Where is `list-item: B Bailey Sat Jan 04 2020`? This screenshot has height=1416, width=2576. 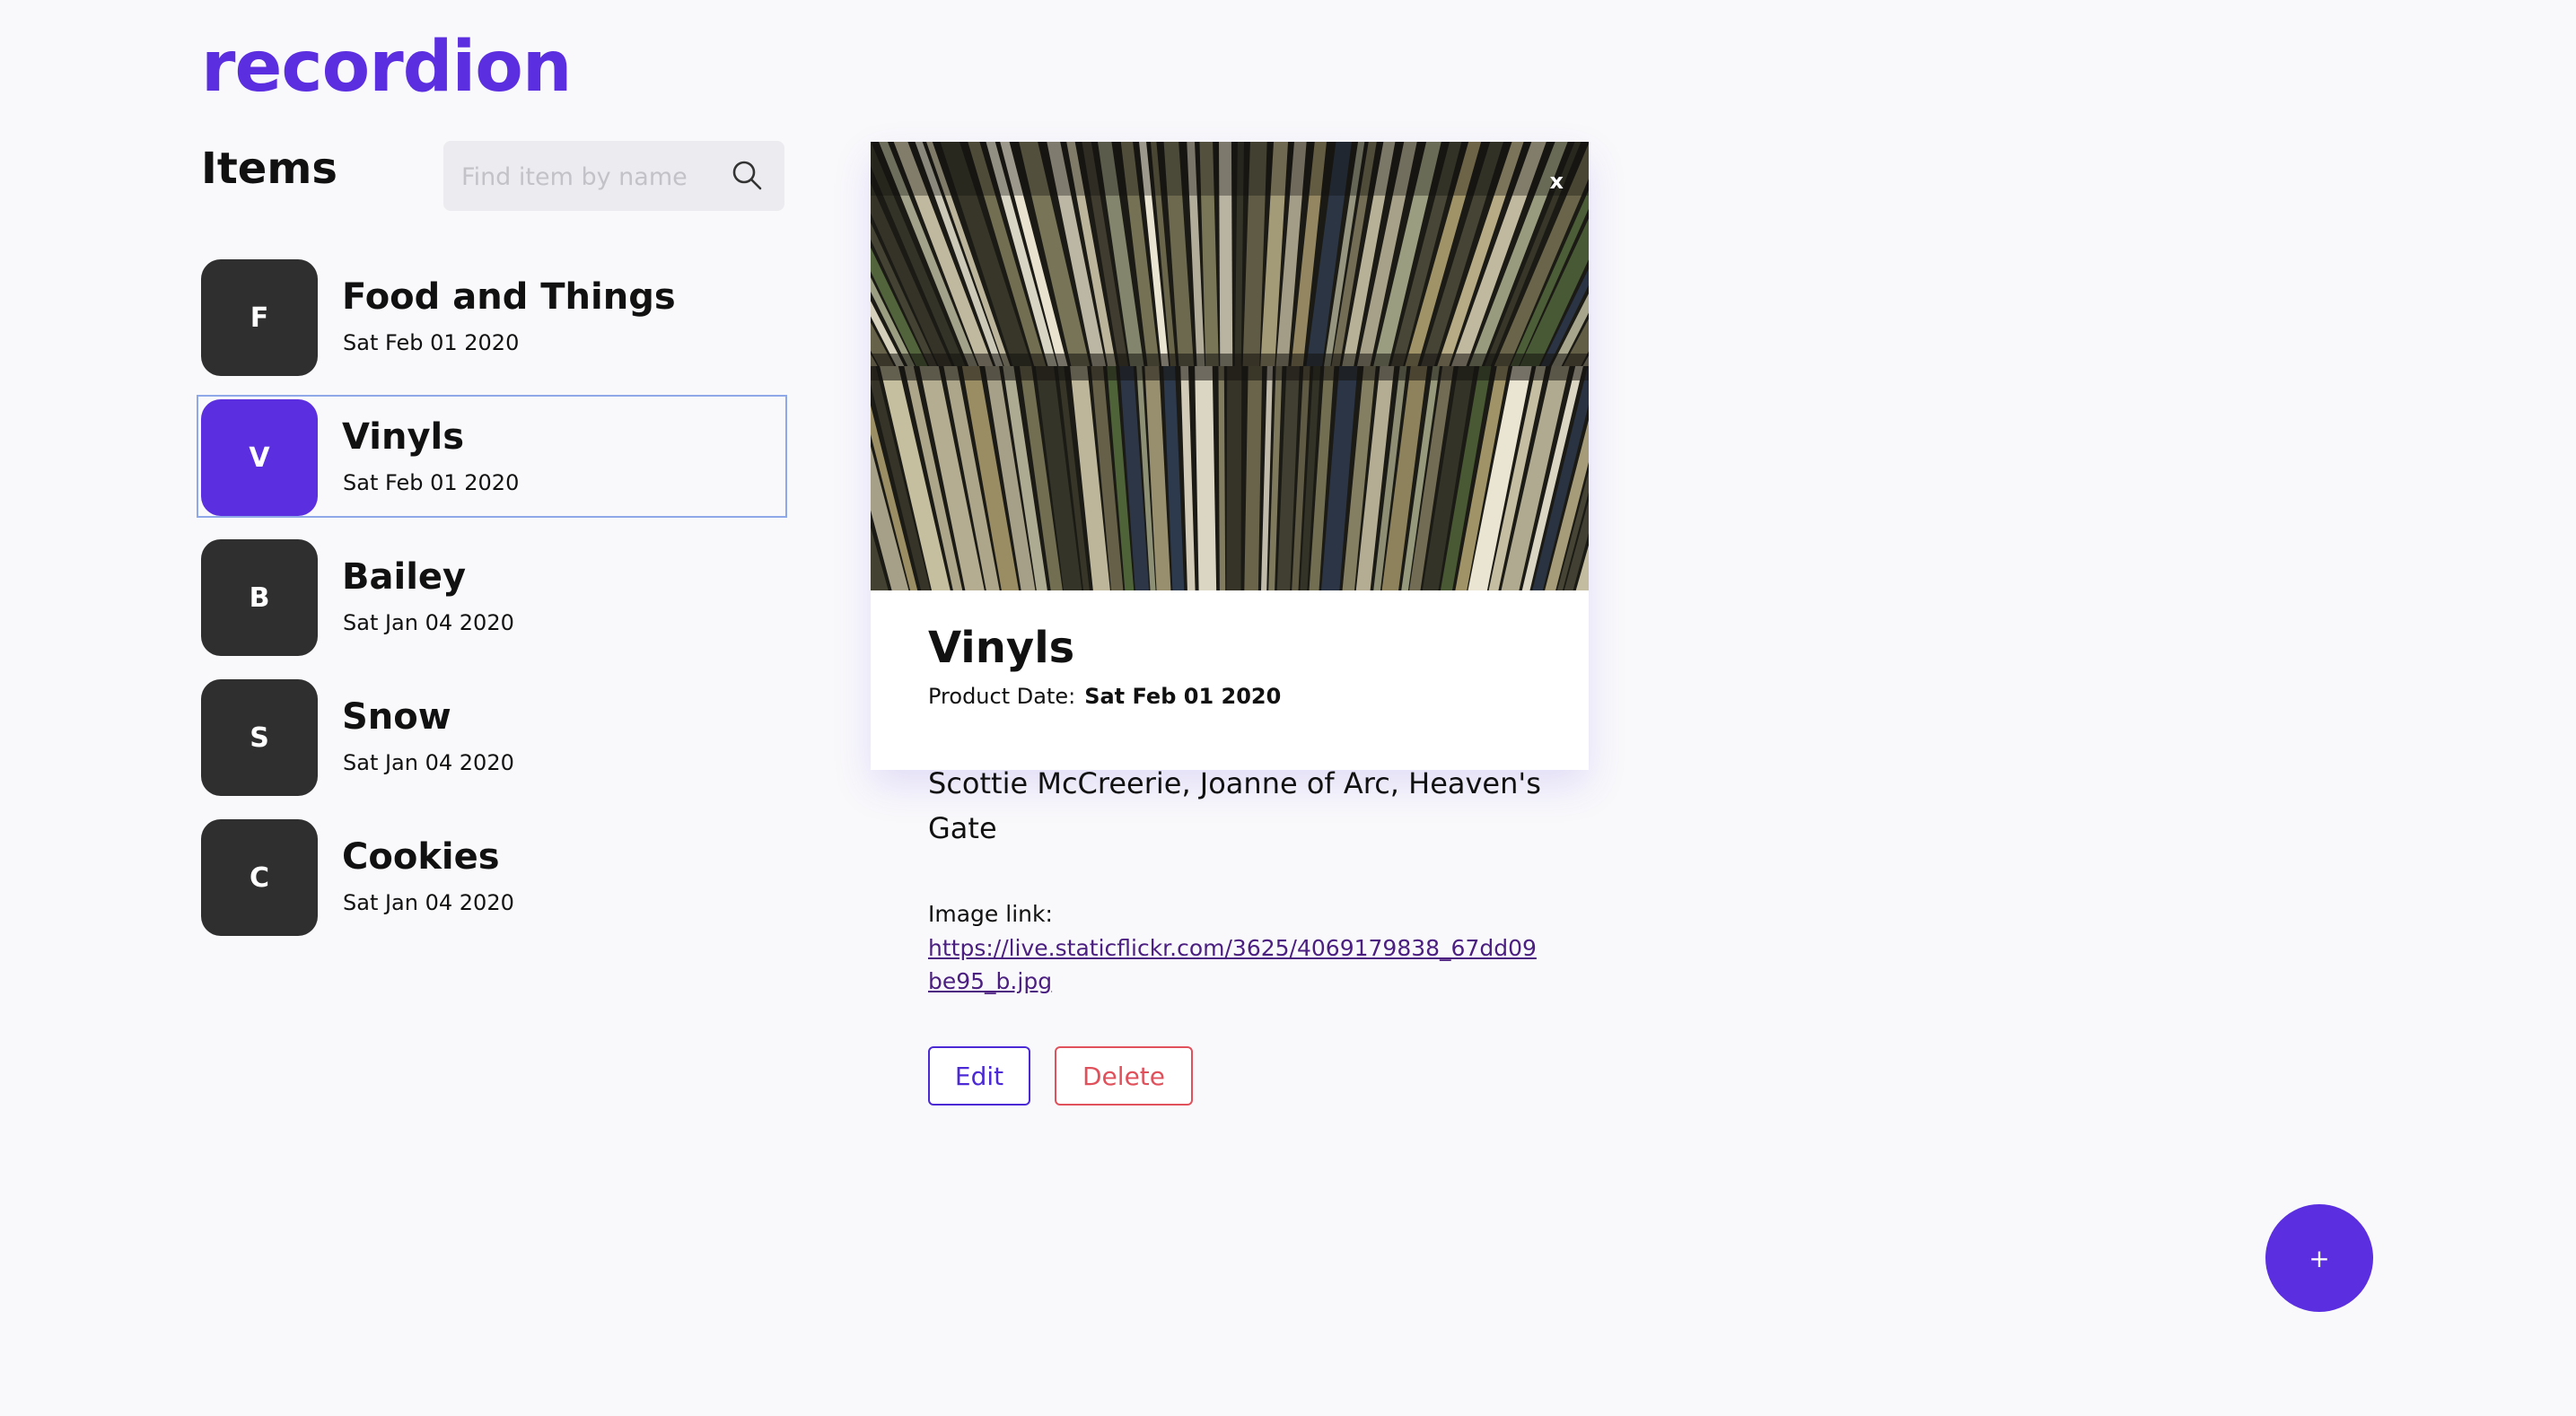
list-item: B Bailey Sat Jan 04 2020 is located at coordinates (492, 596).